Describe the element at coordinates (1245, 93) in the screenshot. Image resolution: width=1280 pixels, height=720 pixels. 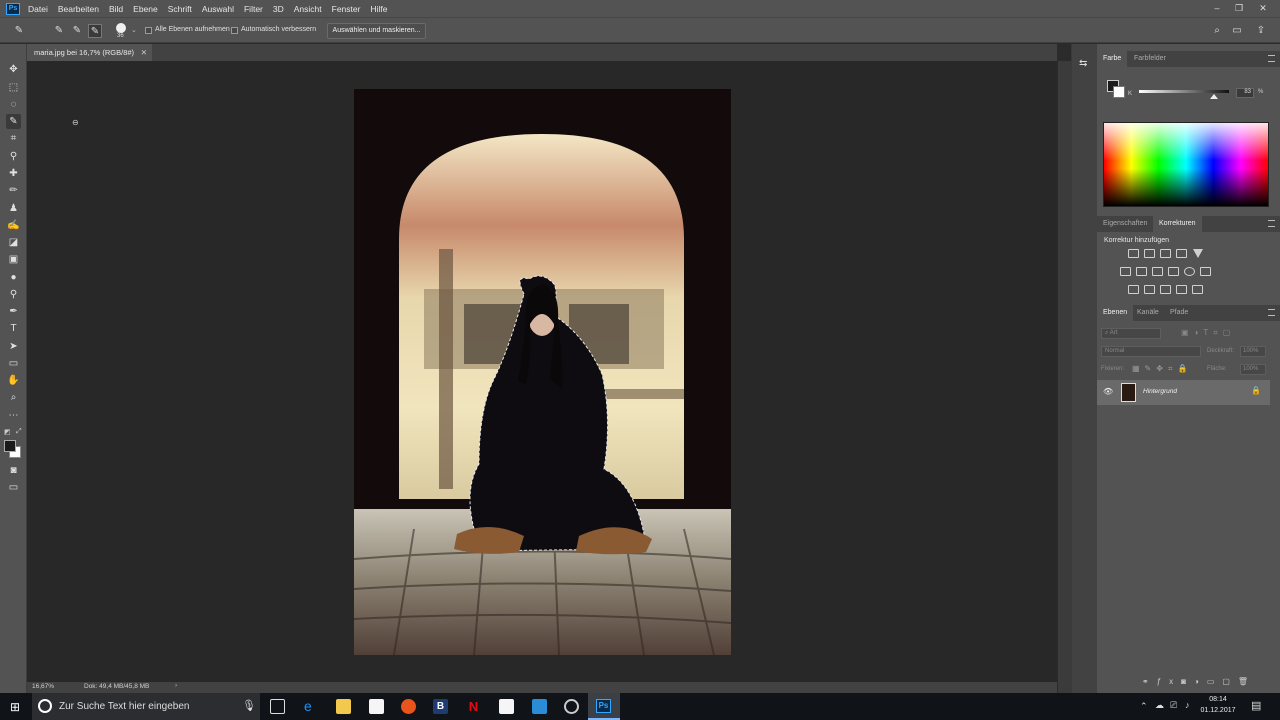
I see `k-value-input: 83` at that location.